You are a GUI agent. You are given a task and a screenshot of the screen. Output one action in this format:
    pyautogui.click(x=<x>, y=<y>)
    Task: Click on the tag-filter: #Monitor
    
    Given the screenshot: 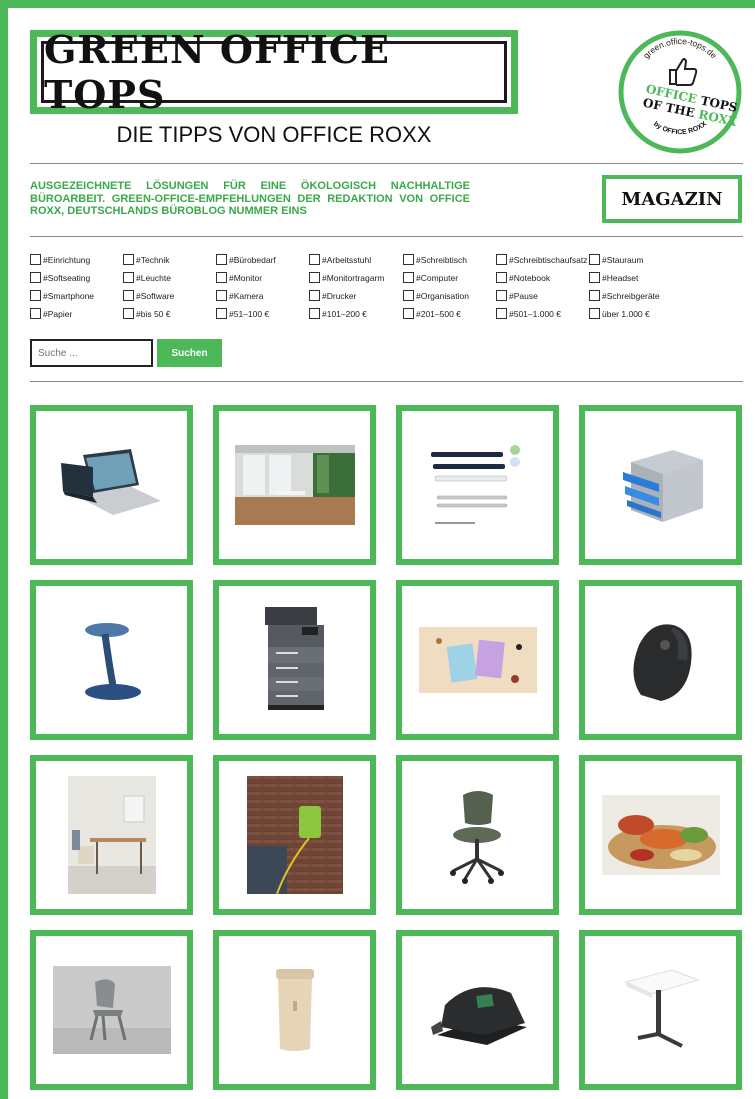 What is the action you would take?
    pyautogui.click(x=262, y=277)
    